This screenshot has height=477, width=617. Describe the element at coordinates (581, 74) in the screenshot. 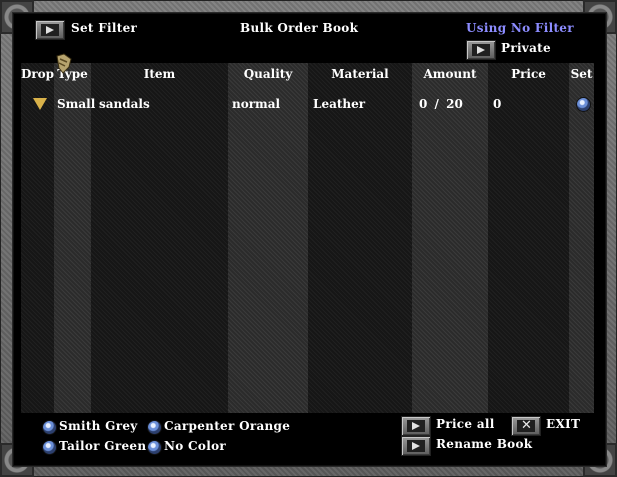

I see `header-set: Set` at that location.